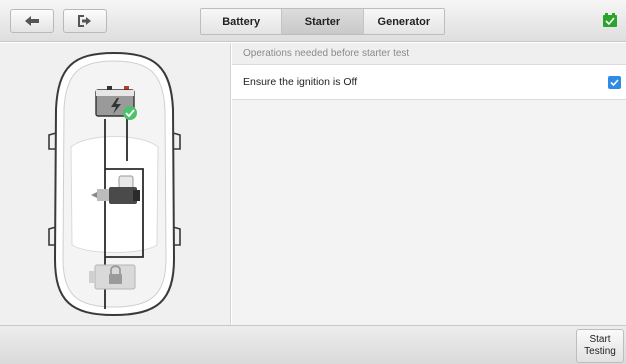  I want to click on checkbox, so click(614, 82).